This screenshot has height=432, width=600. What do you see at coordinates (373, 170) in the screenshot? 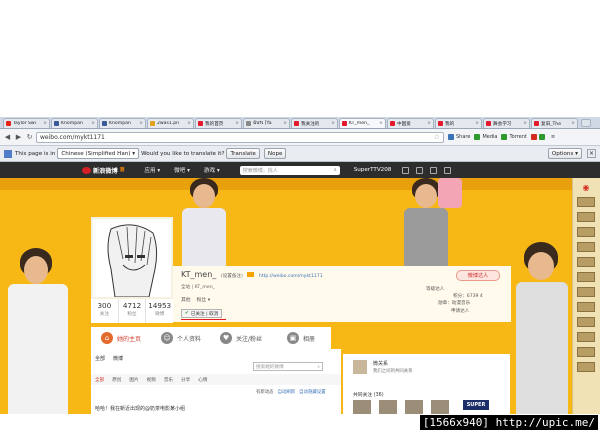
I see `nav-username: SuperTTV208` at bounding box center [373, 170].